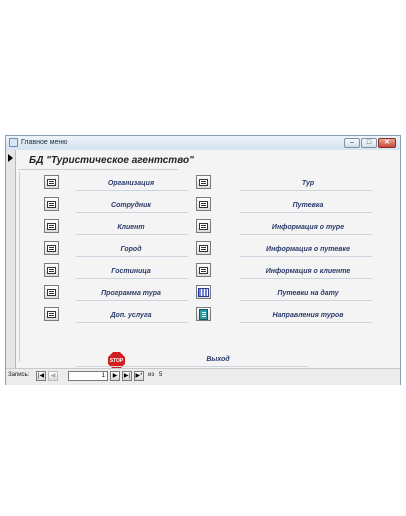  I want to click on book-icon, so click(203, 314).